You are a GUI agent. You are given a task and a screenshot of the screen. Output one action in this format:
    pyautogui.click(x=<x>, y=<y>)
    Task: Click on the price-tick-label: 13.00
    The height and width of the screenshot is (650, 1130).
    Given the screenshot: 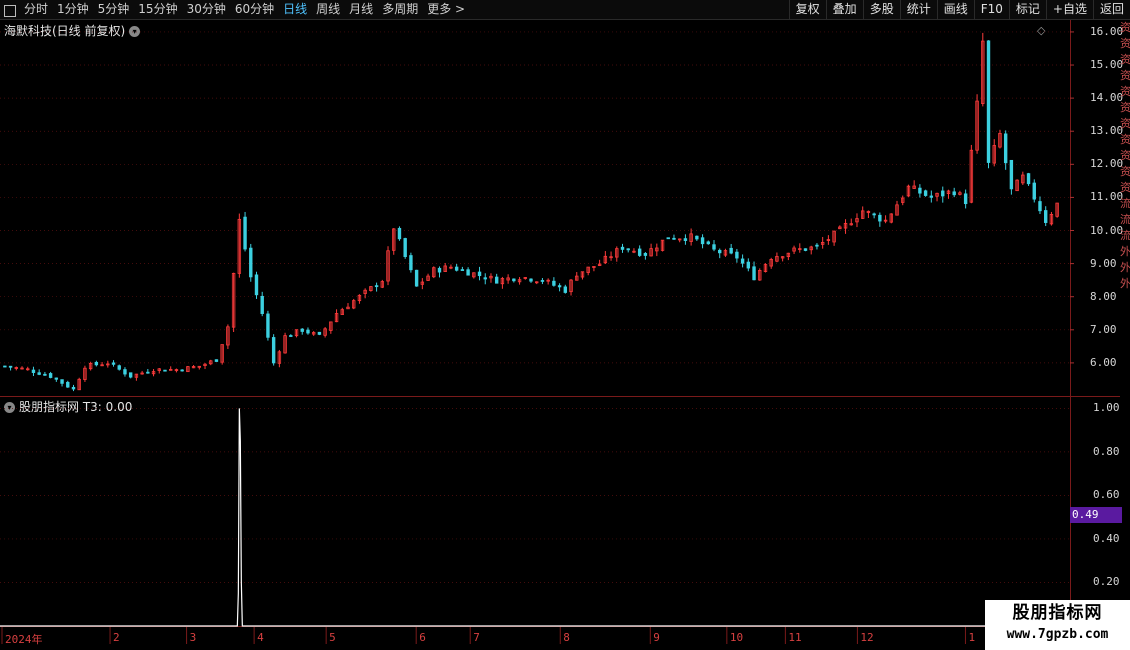 What is the action you would take?
    pyautogui.click(x=1107, y=131)
    